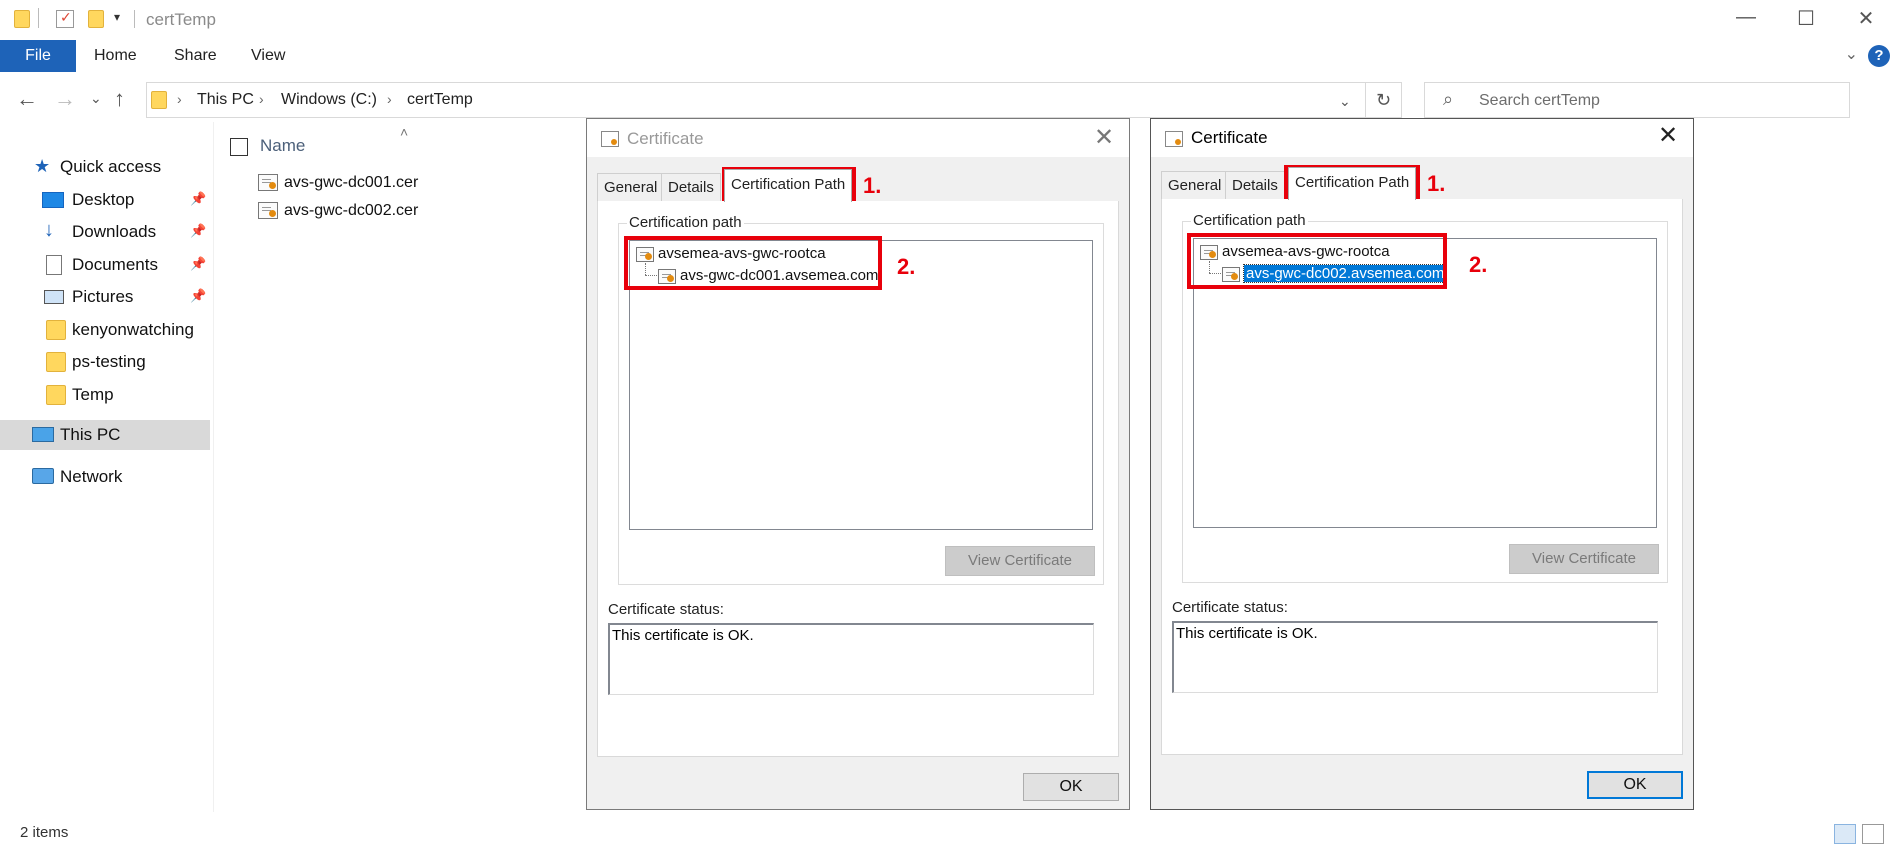  Describe the element at coordinates (115, 56) in the screenshot. I see `tab-home: Home` at that location.